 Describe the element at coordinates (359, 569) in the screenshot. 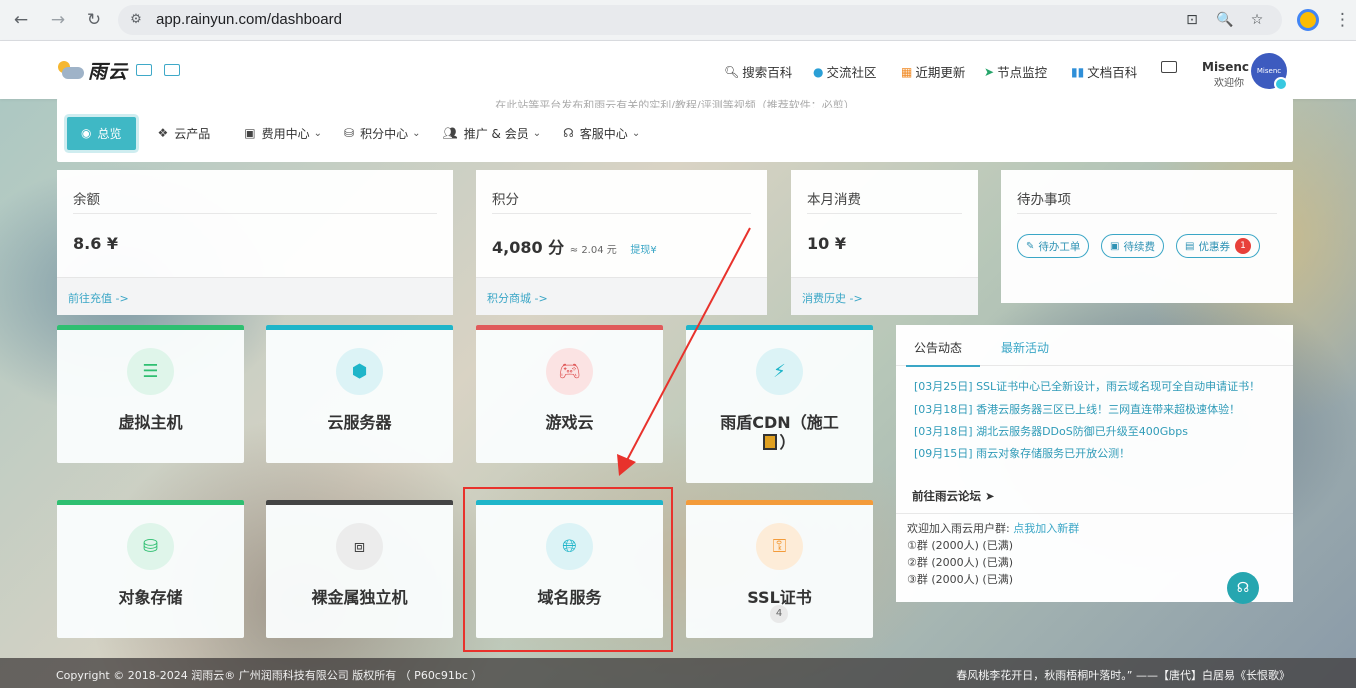

I see `product-card-bare-metal: ⧈ 裸金属独立机` at that location.